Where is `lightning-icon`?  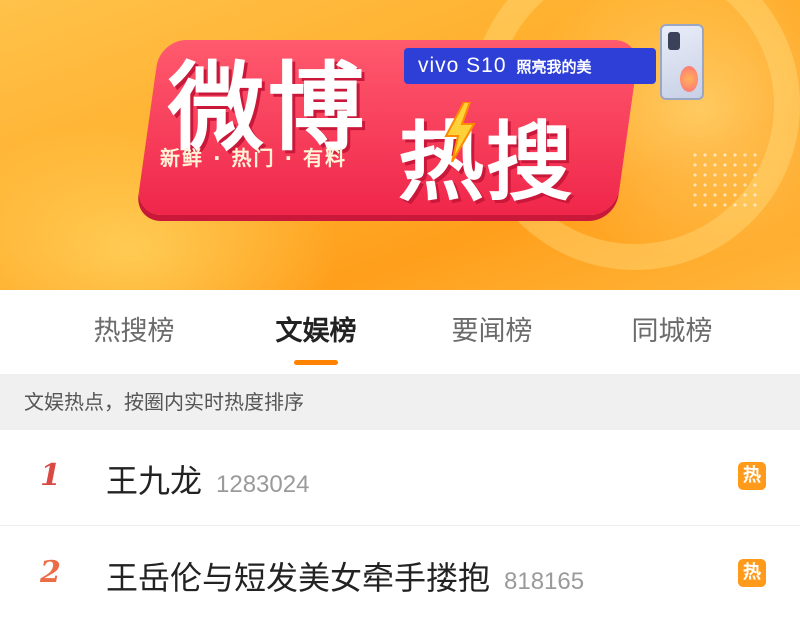 lightning-icon is located at coordinates (460, 132).